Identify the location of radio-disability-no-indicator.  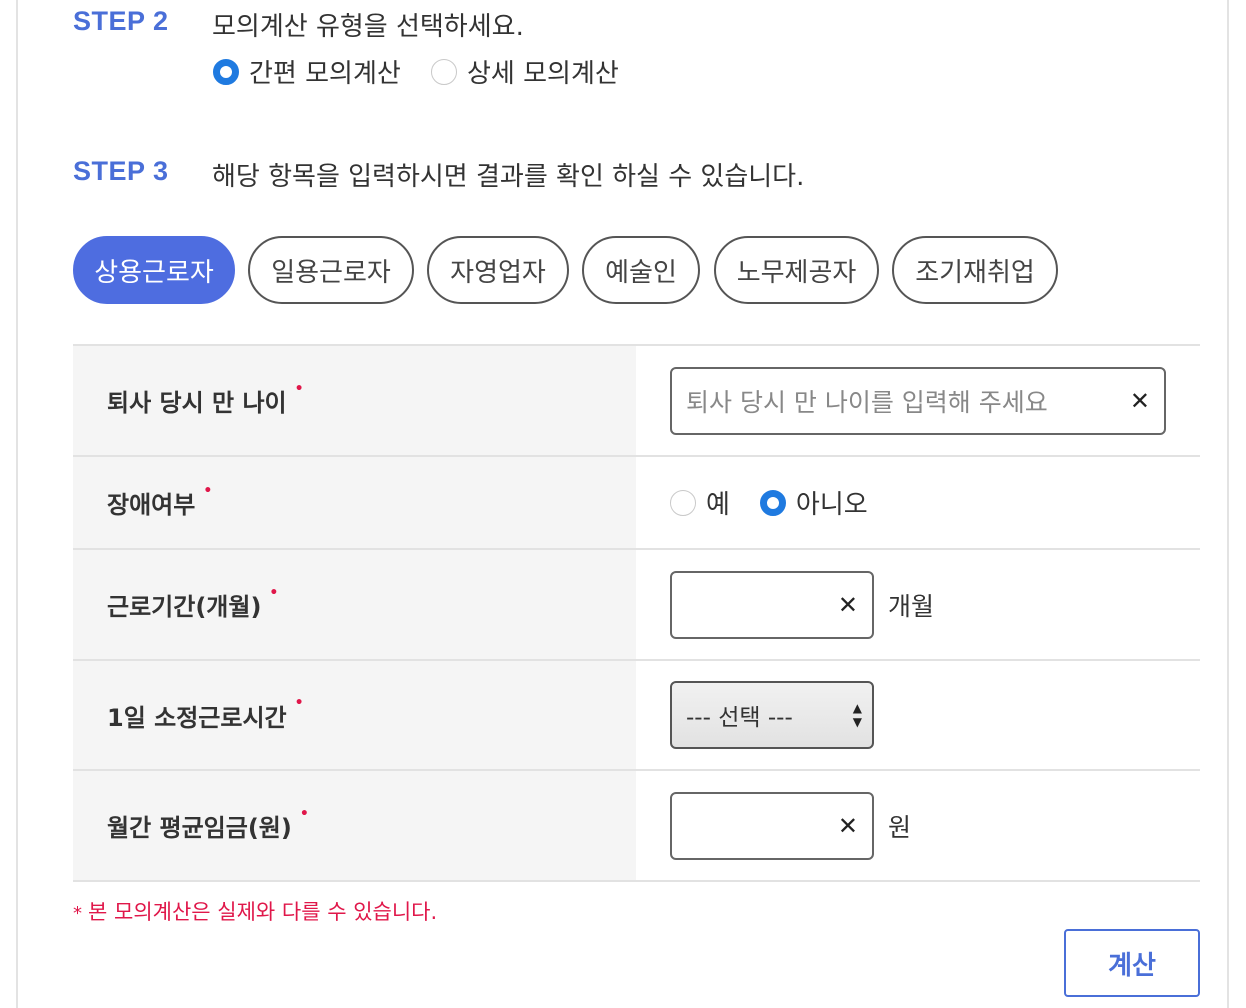
(772, 502).